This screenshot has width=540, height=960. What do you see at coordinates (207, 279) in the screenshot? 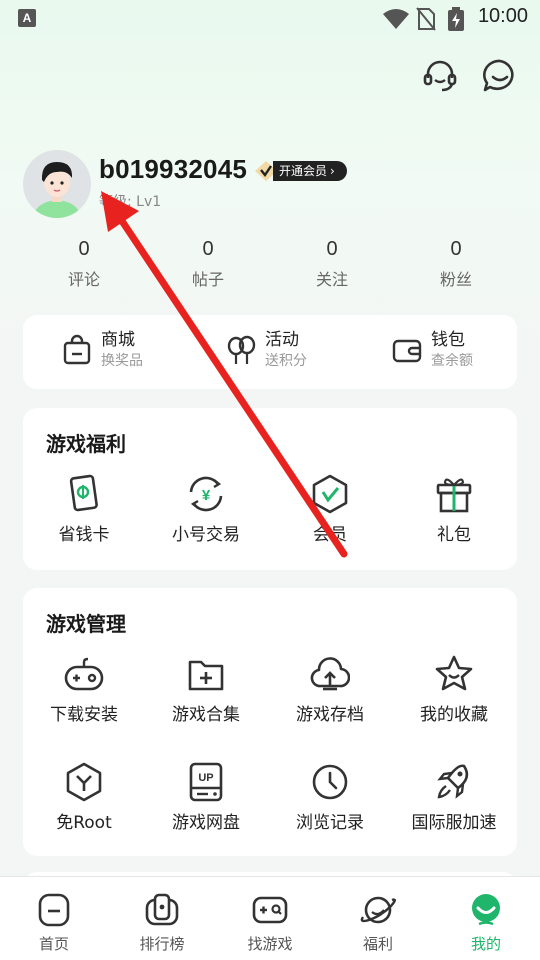
I see `stat-label: 帖子` at bounding box center [207, 279].